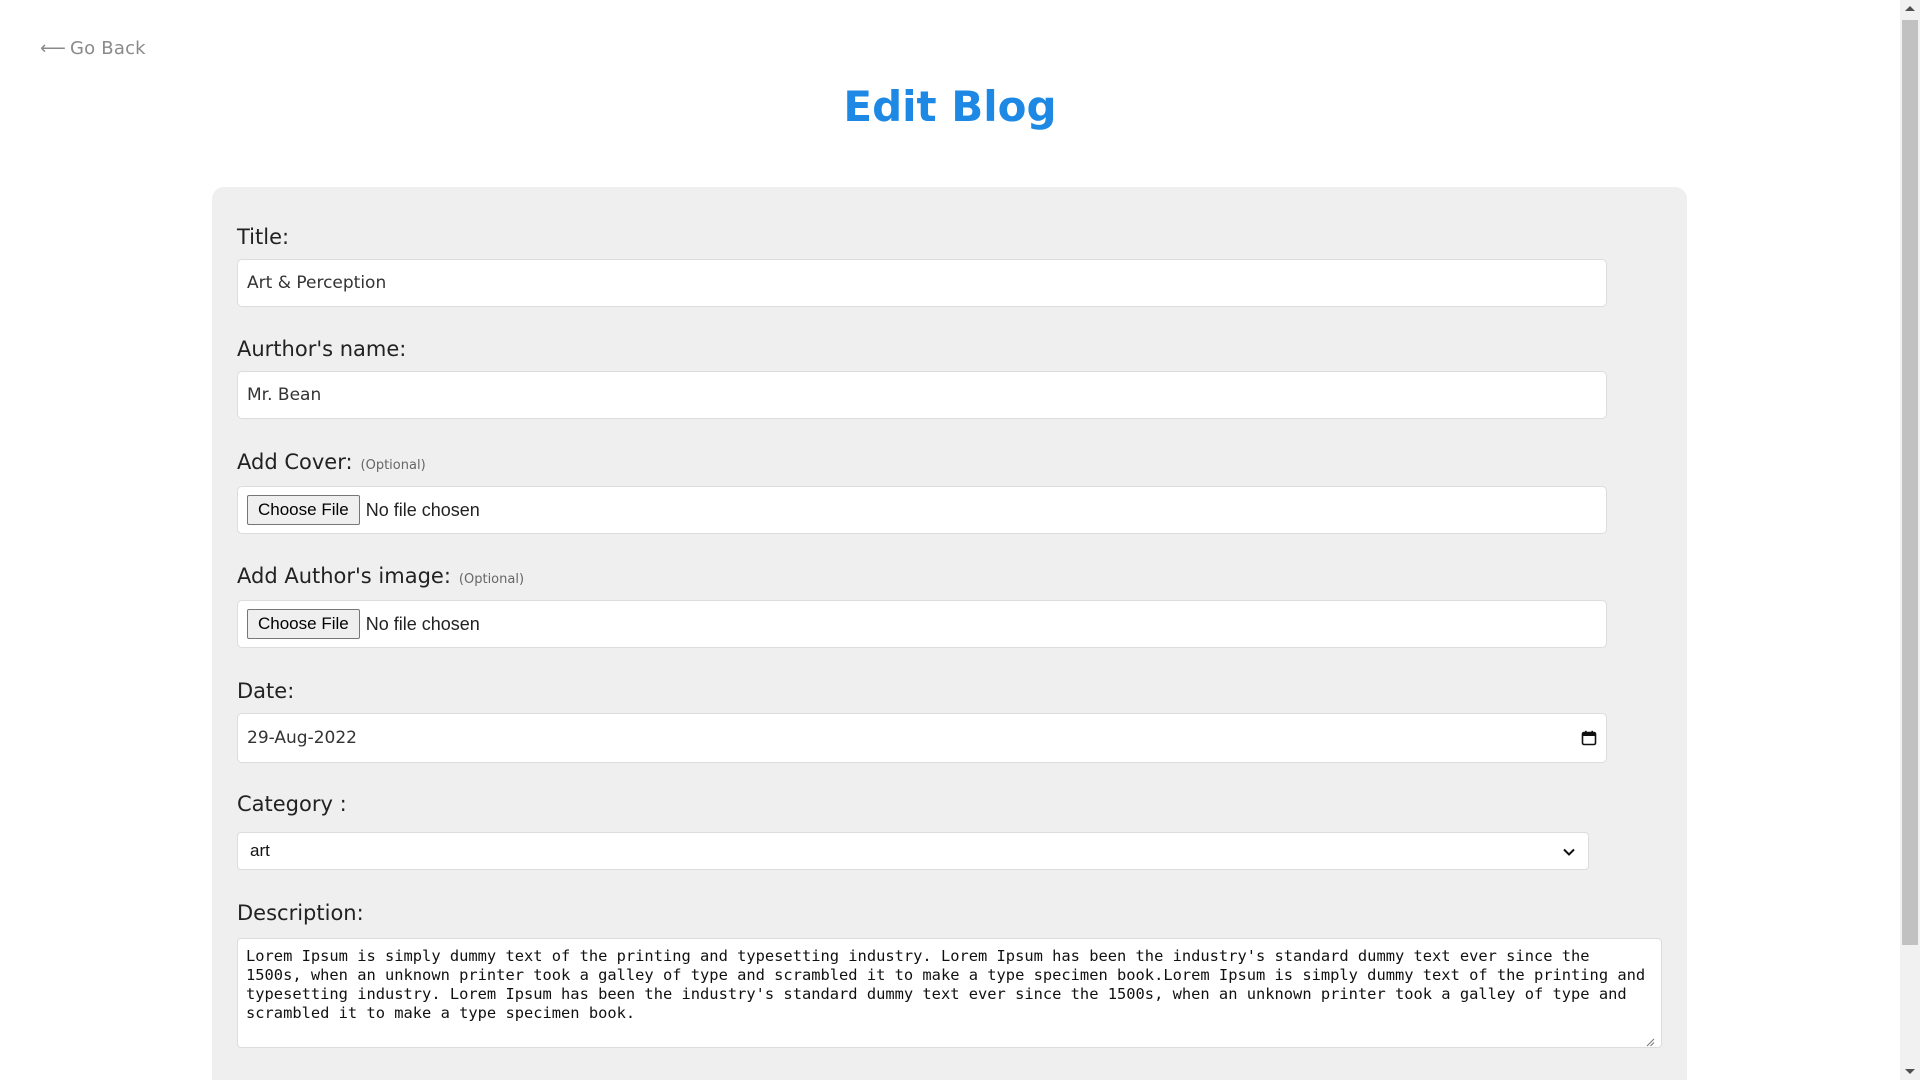 The image size is (1920, 1080). What do you see at coordinates (1650, 1040) in the screenshot?
I see `resize-grip-icon` at bounding box center [1650, 1040].